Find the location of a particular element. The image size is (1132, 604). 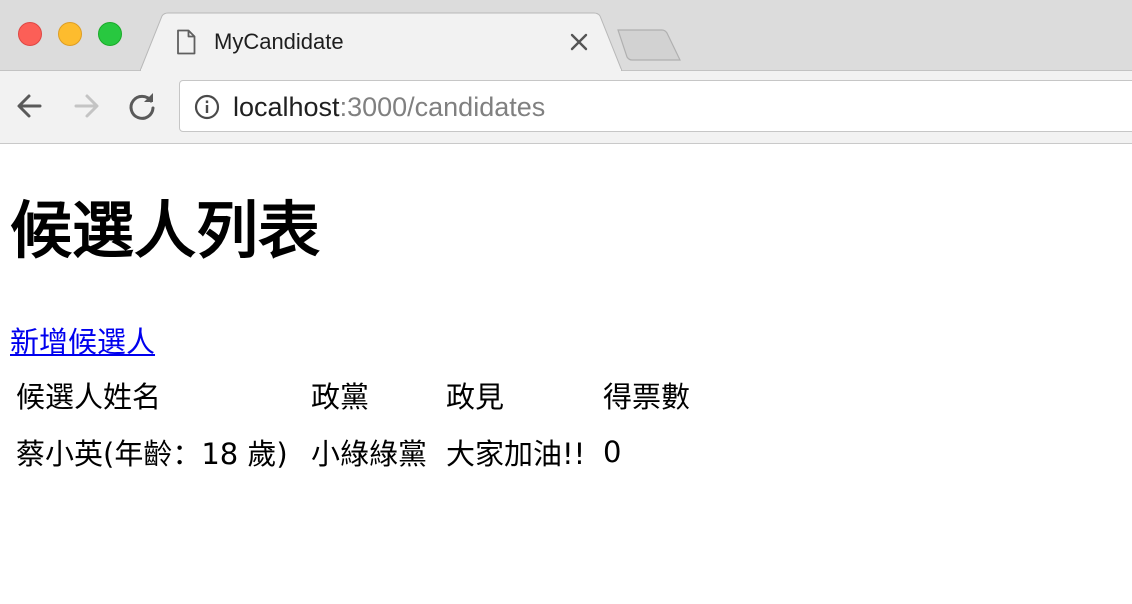

window-close-button is located at coordinates (30, 34).